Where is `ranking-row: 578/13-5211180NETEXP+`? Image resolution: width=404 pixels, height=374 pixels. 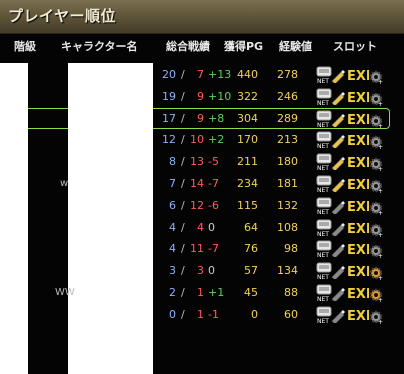 ranking-row: 578/13-5211180NETEXP+ is located at coordinates (202, 162).